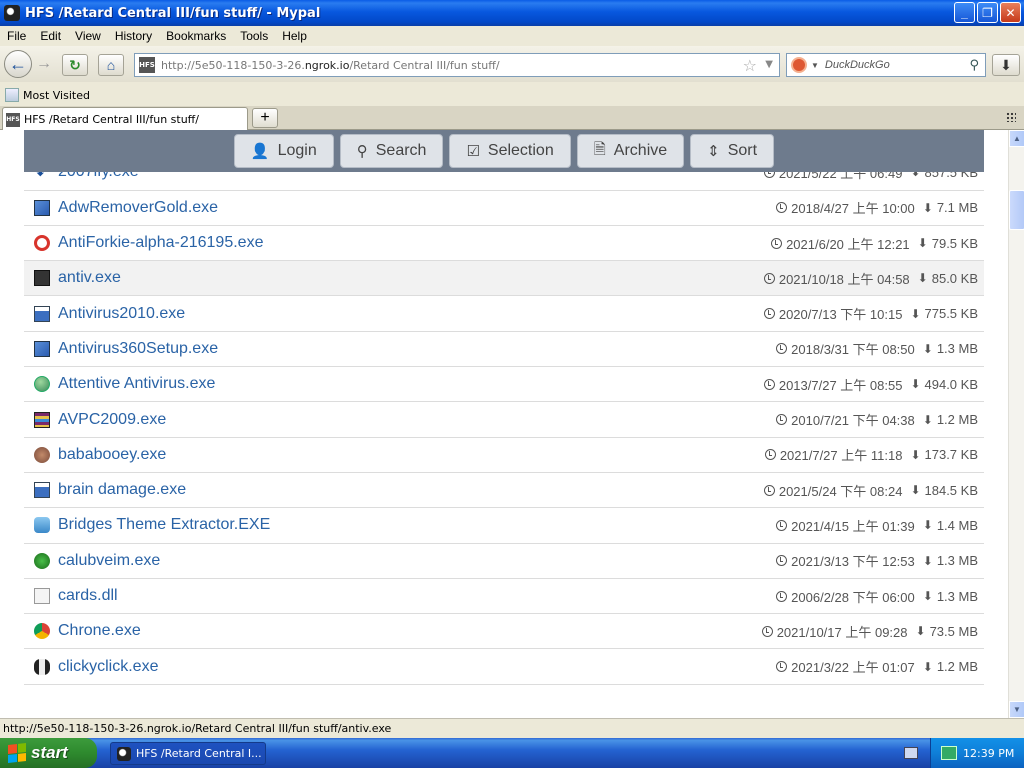 Image resolution: width=1024 pixels, height=768 pixels. What do you see at coordinates (138, 349) in the screenshot?
I see `file-link: Antivirus360Setup.exe` at bounding box center [138, 349].